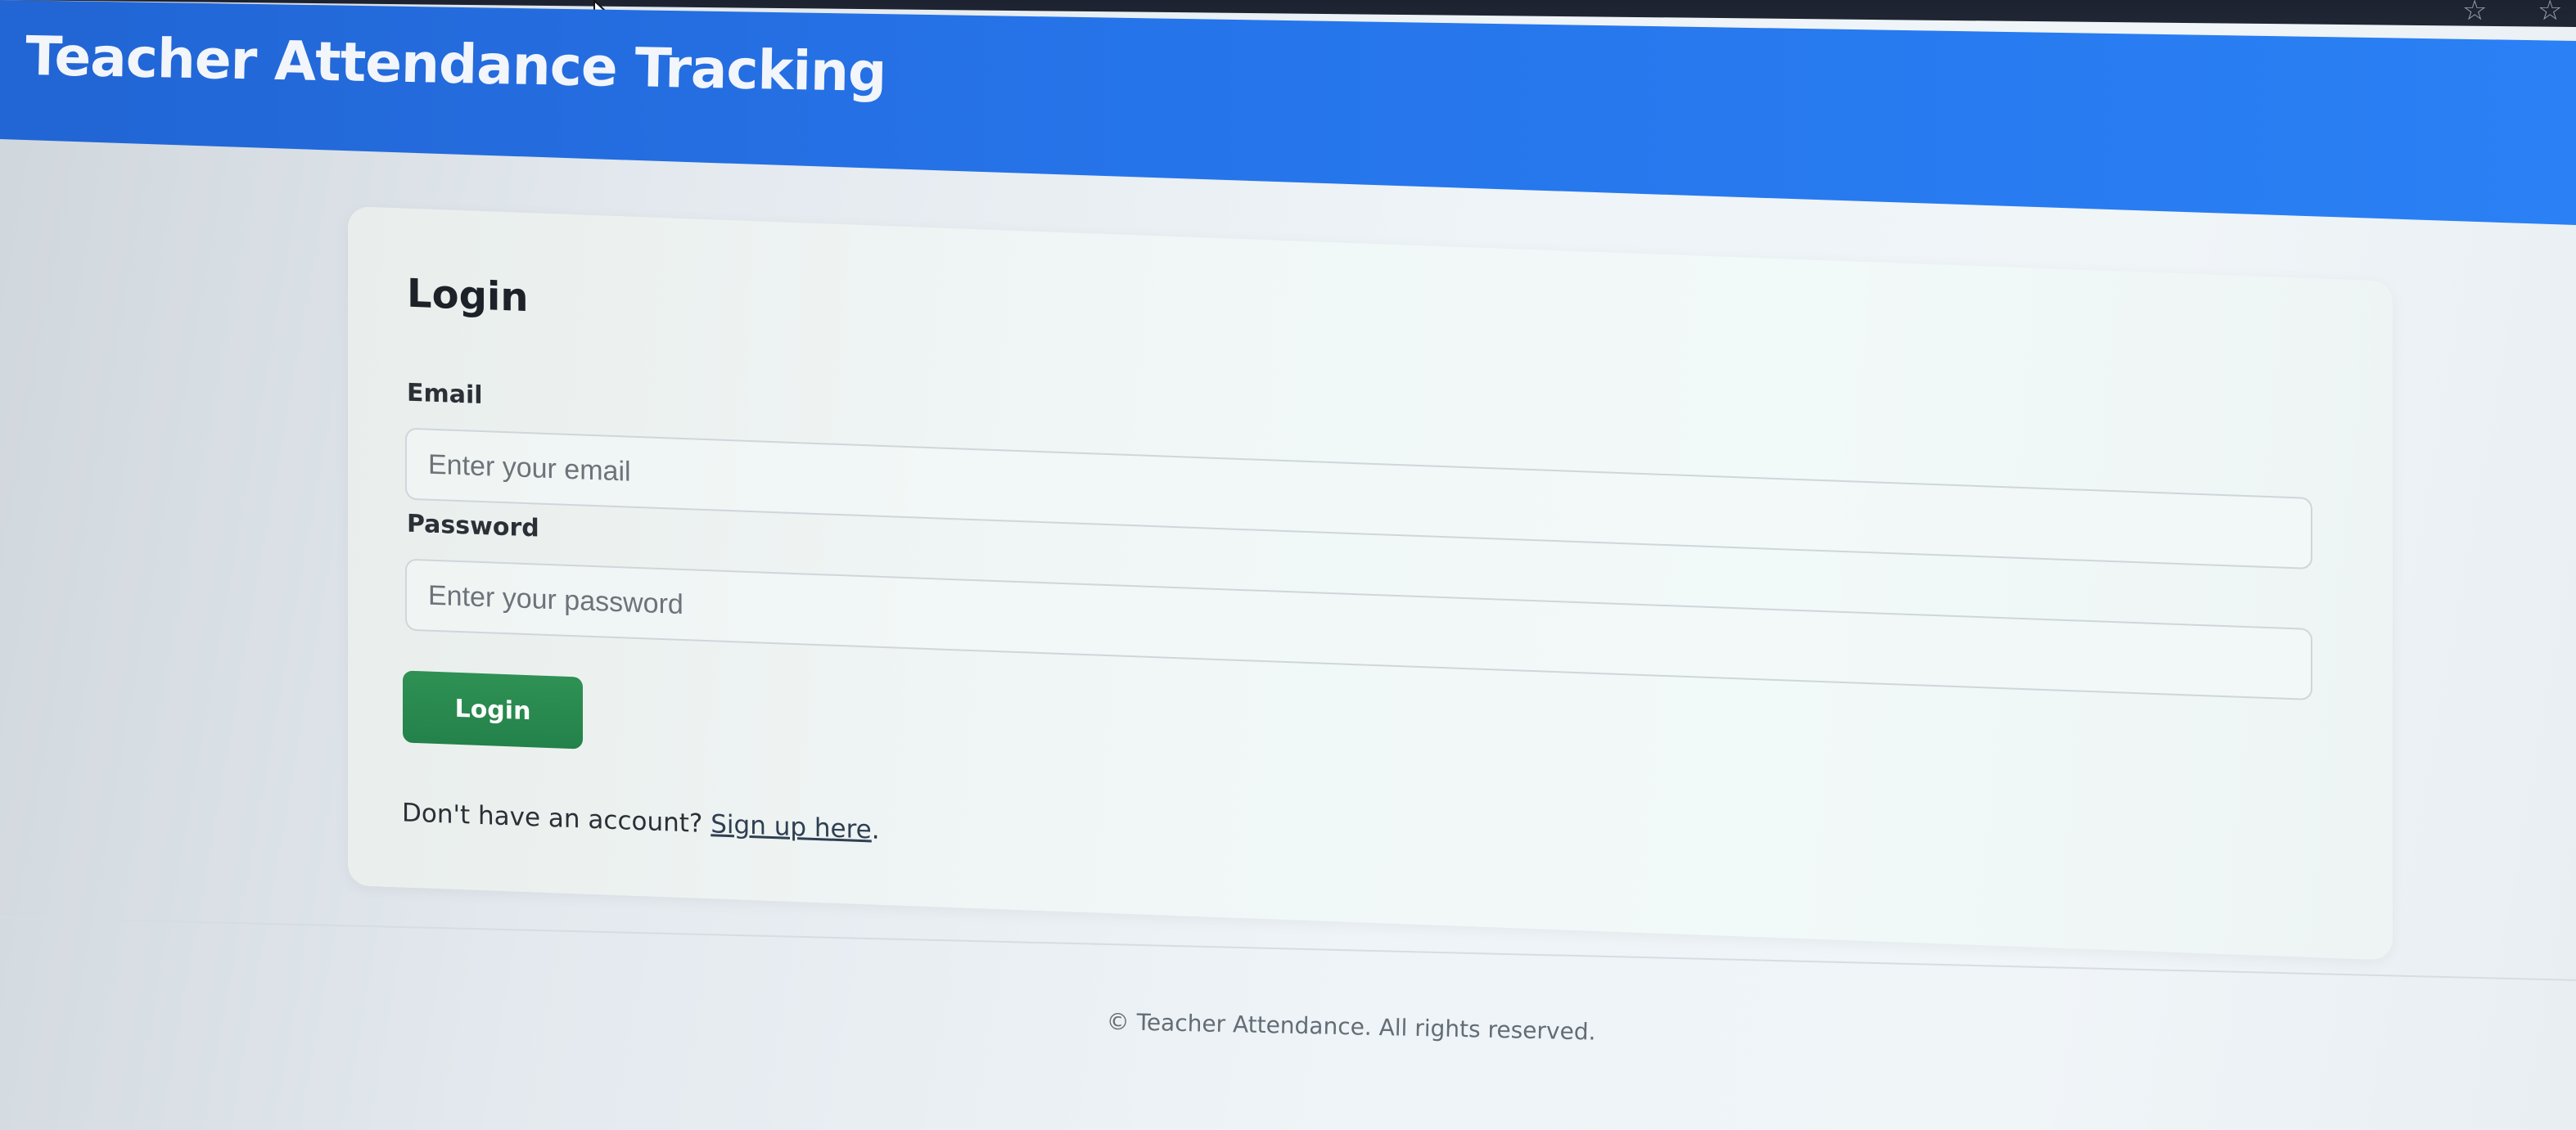  Describe the element at coordinates (552, 819) in the screenshot. I see `signup-prompt-text: Don't have an account?` at that location.